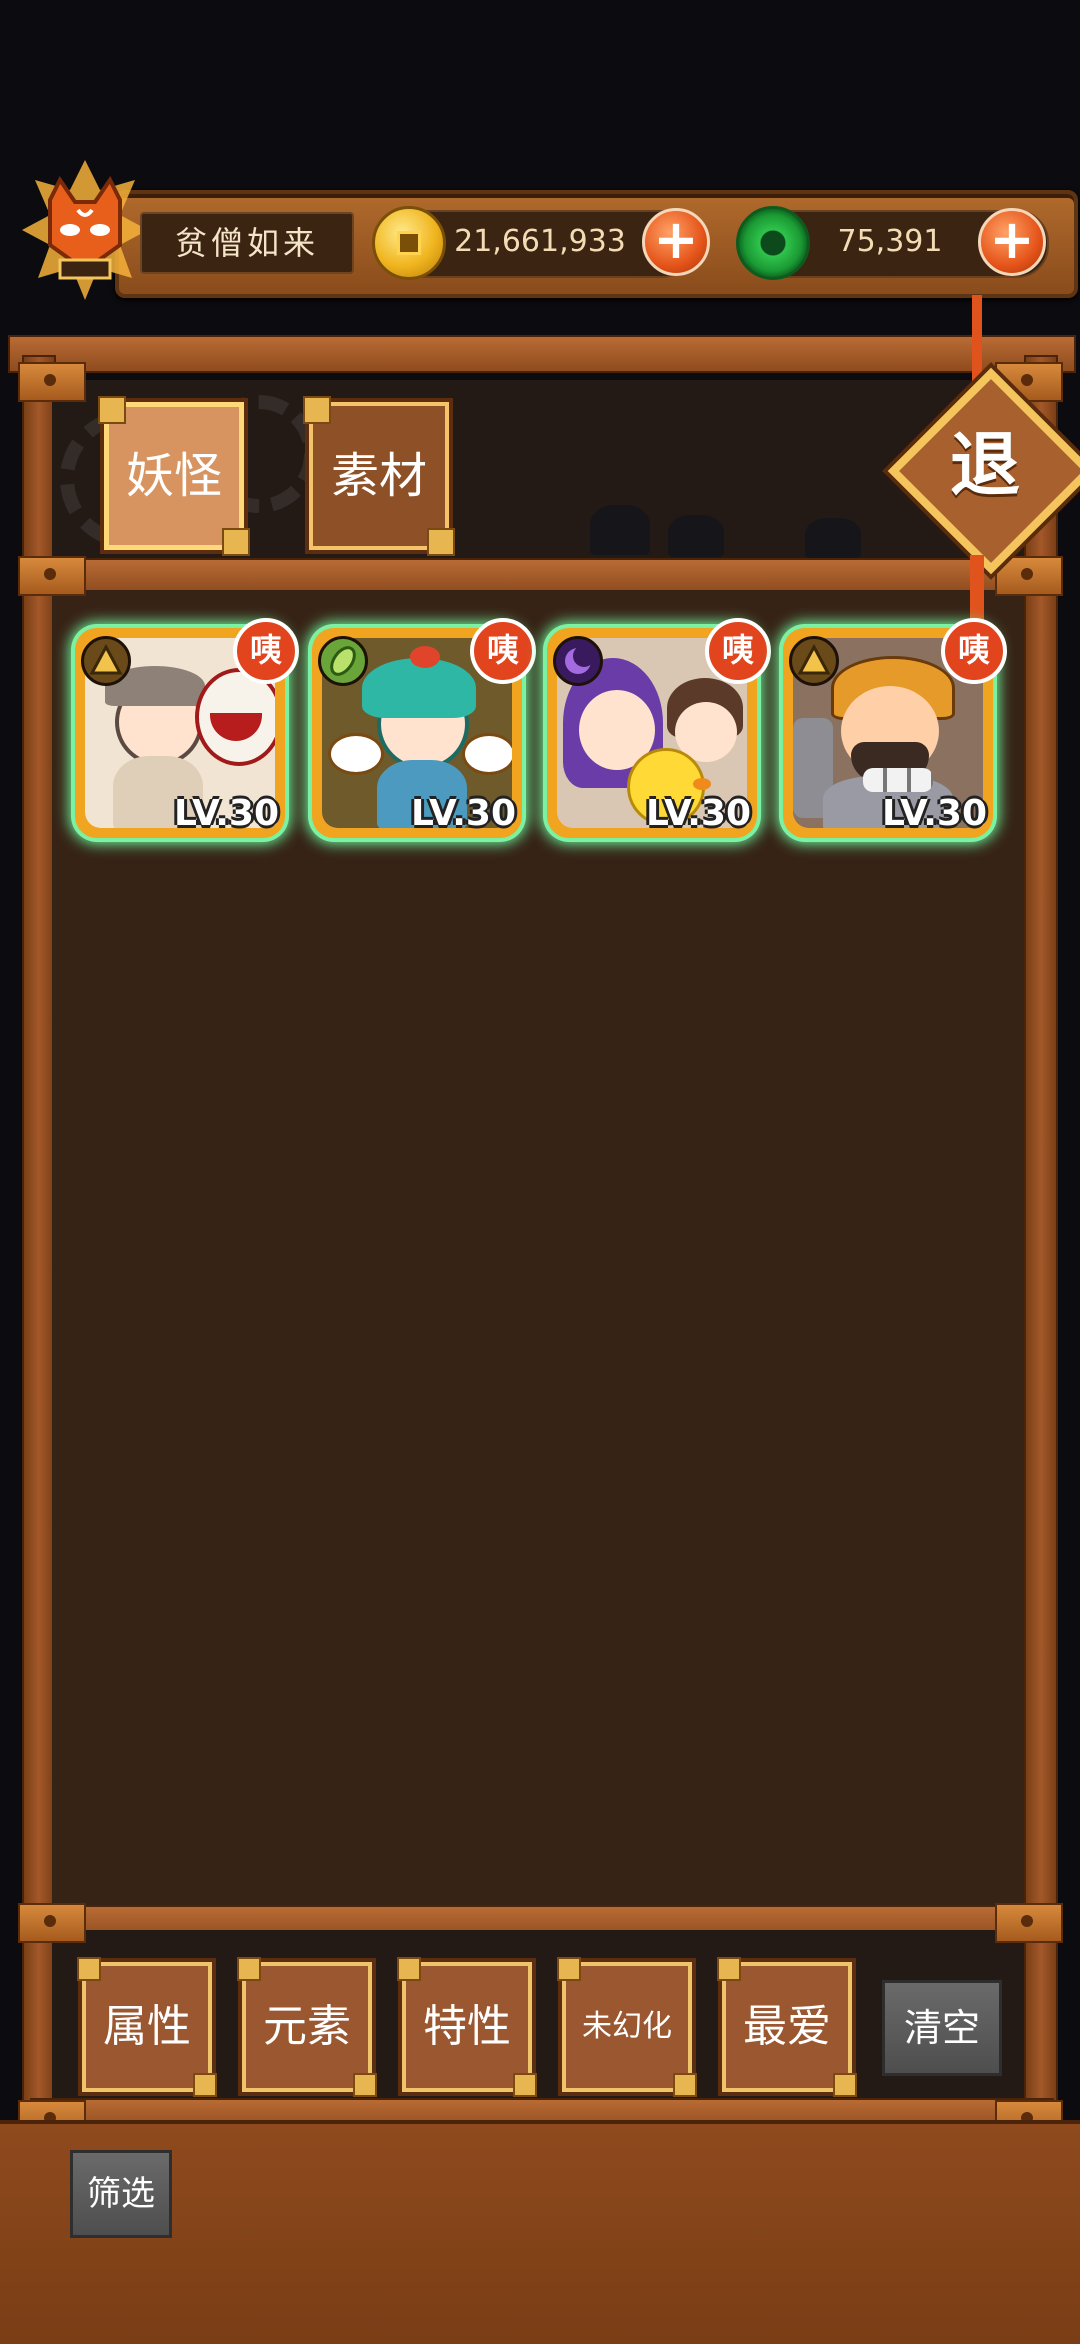  What do you see at coordinates (676, 242) in the screenshot?
I see `add-coins-button: +` at bounding box center [676, 242].